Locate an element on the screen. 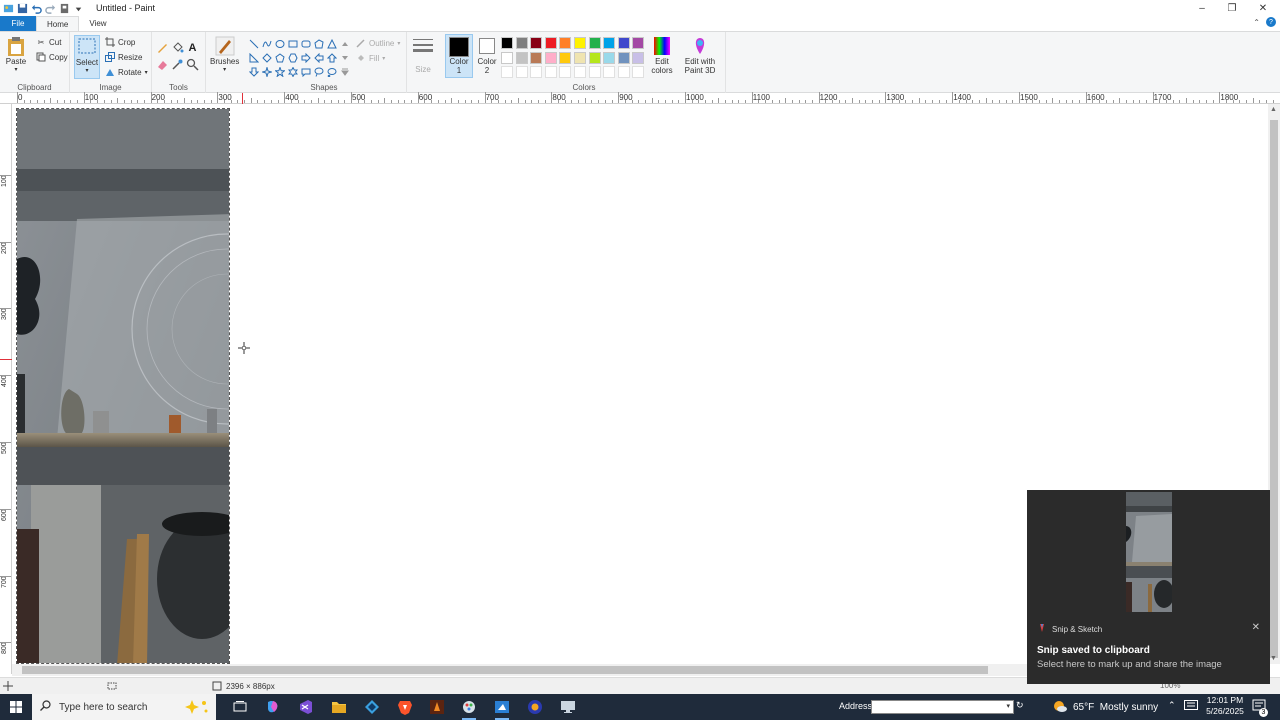 Image resolution: width=1280 pixels, height=720 pixels. task-view-icon is located at coordinates (240, 707).